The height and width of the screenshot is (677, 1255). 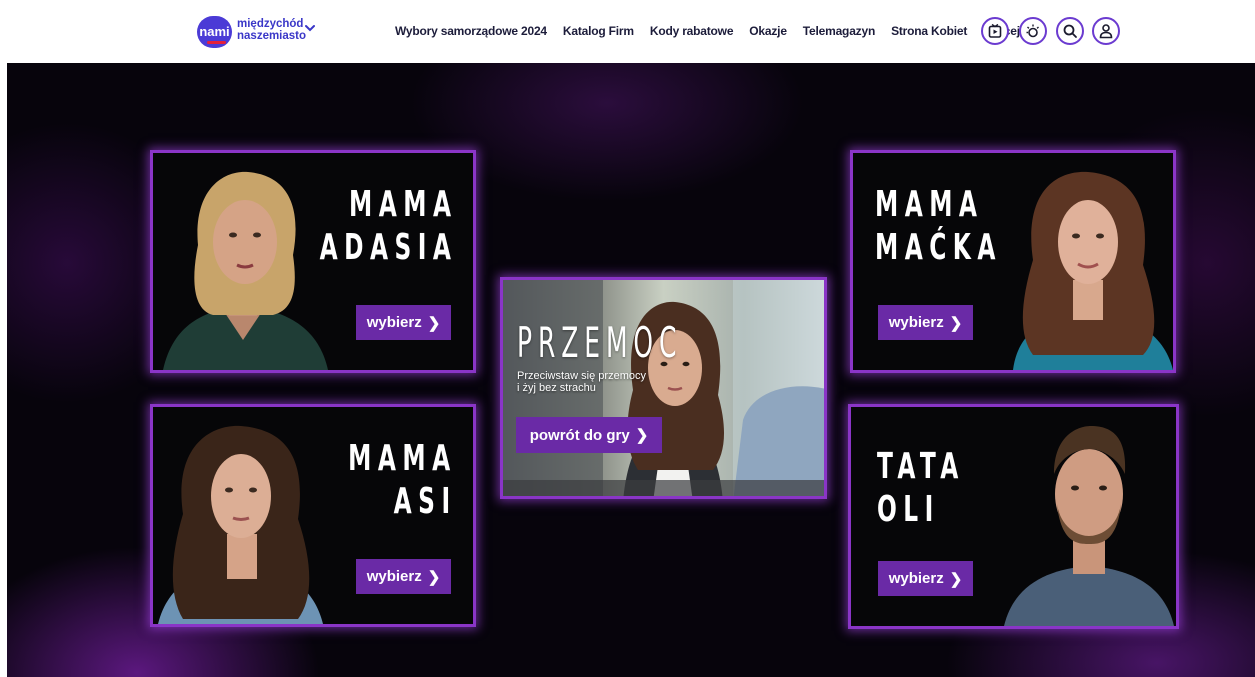 I want to click on character-card-tata-oli: TATA OLI wybierz ❯, so click(x=1013, y=516).